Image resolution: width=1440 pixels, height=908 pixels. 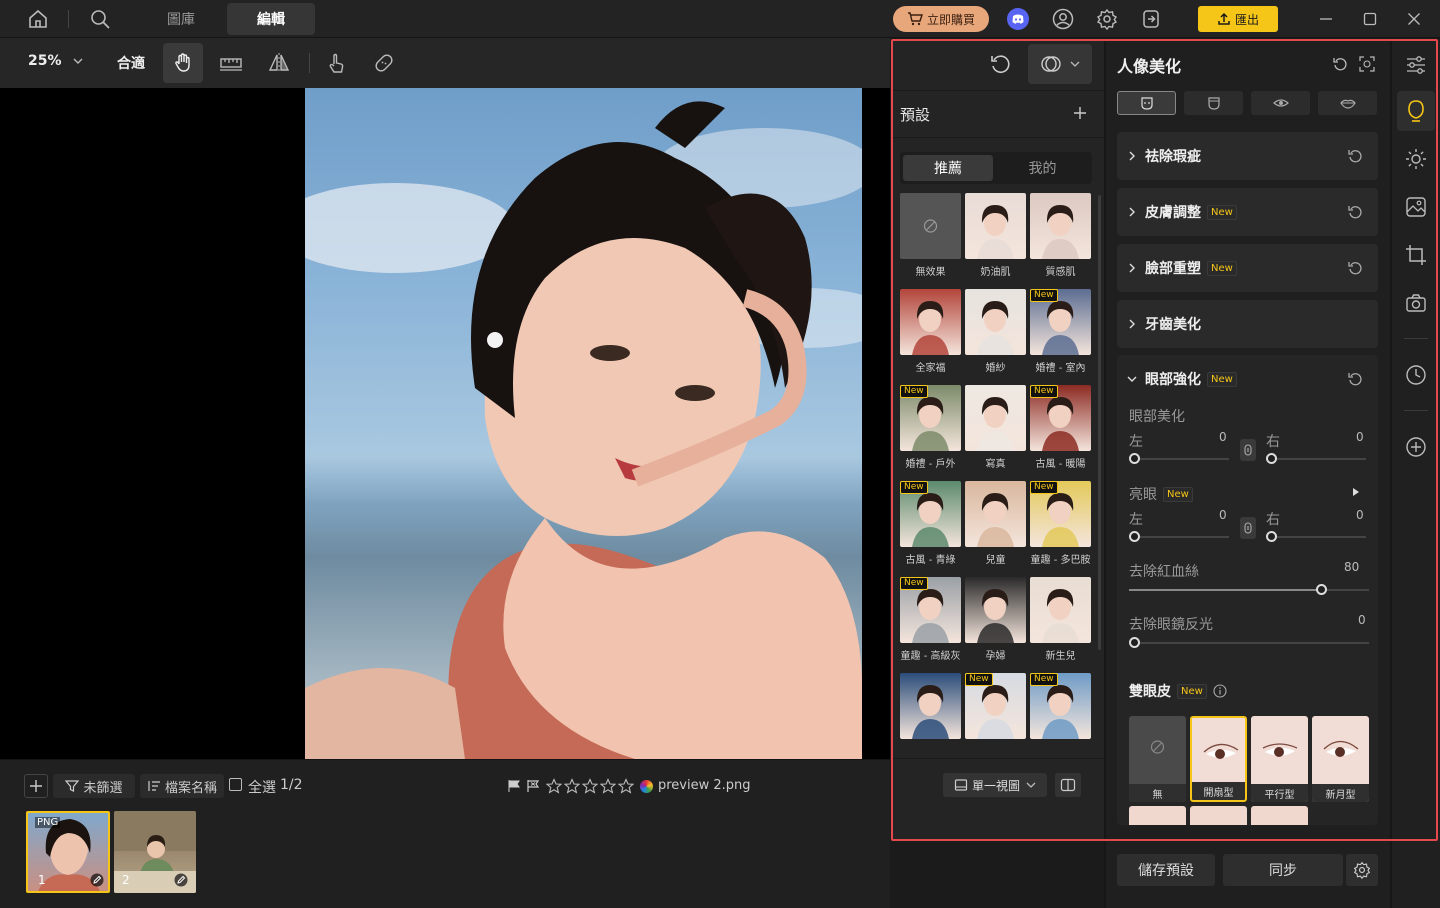 I want to click on view-mode-dropdown: 單一視圖, so click(x=995, y=785).